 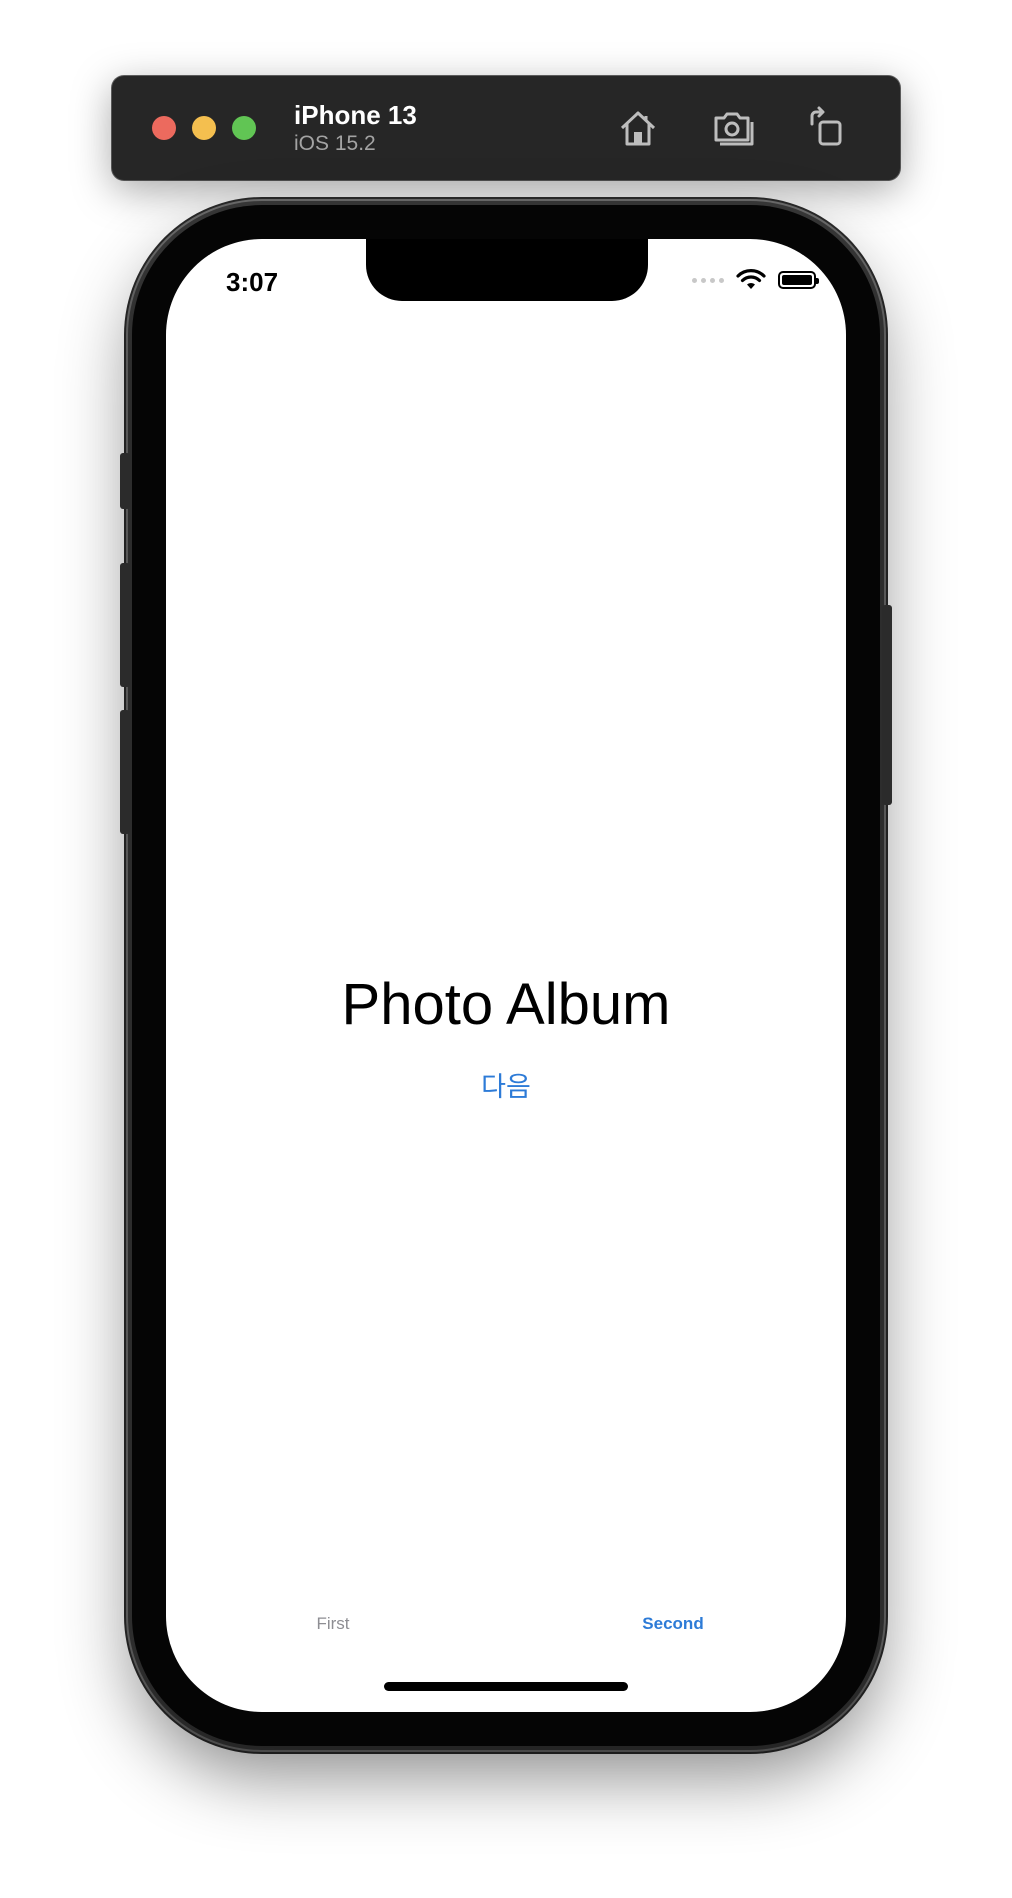 I want to click on home-icon, so click(x=638, y=128).